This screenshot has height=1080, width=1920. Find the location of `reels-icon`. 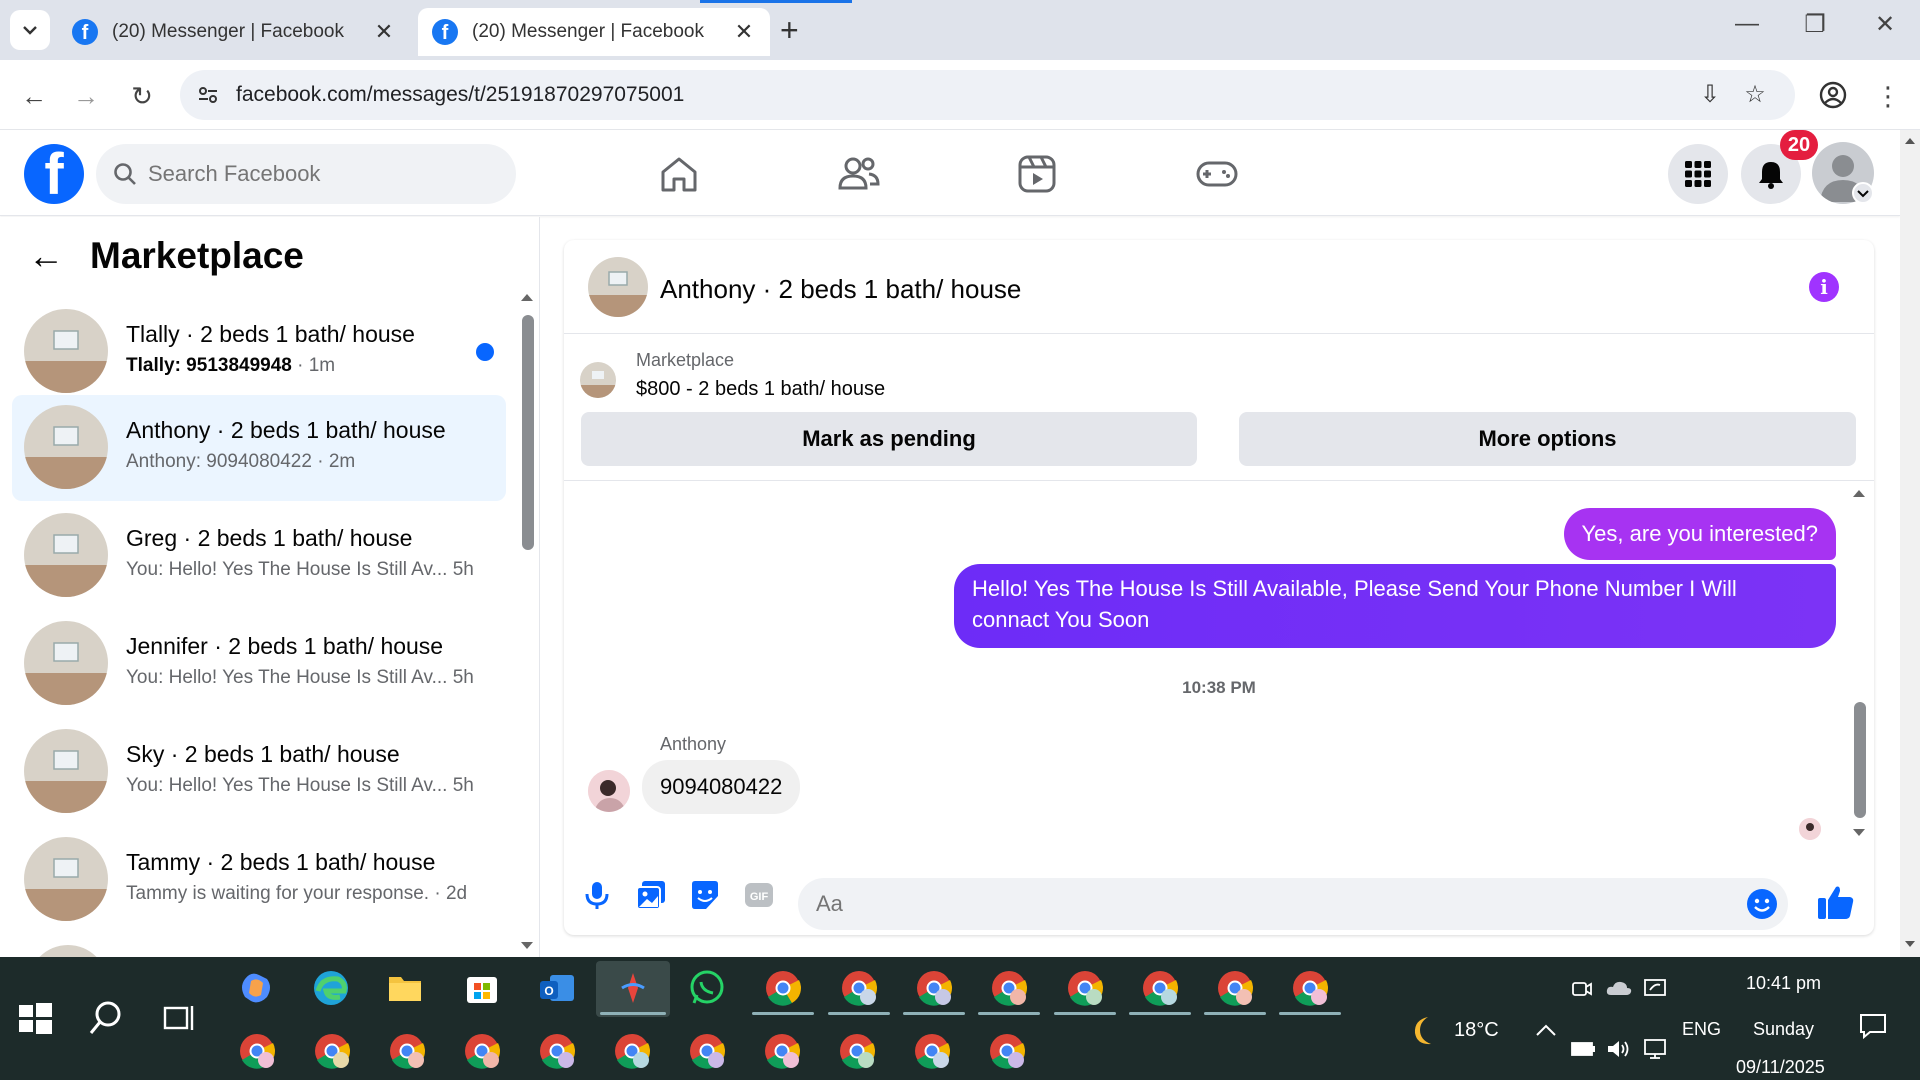

reels-icon is located at coordinates (1037, 174).